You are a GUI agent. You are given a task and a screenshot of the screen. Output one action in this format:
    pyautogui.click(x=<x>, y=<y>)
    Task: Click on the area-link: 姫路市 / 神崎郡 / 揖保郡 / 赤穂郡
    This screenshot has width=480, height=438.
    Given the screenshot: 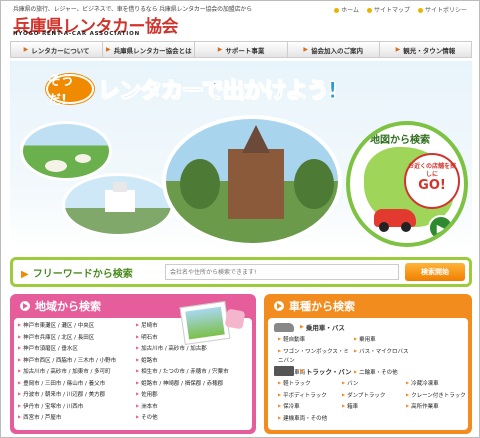 What is the action you would take?
    pyautogui.click(x=186, y=384)
    